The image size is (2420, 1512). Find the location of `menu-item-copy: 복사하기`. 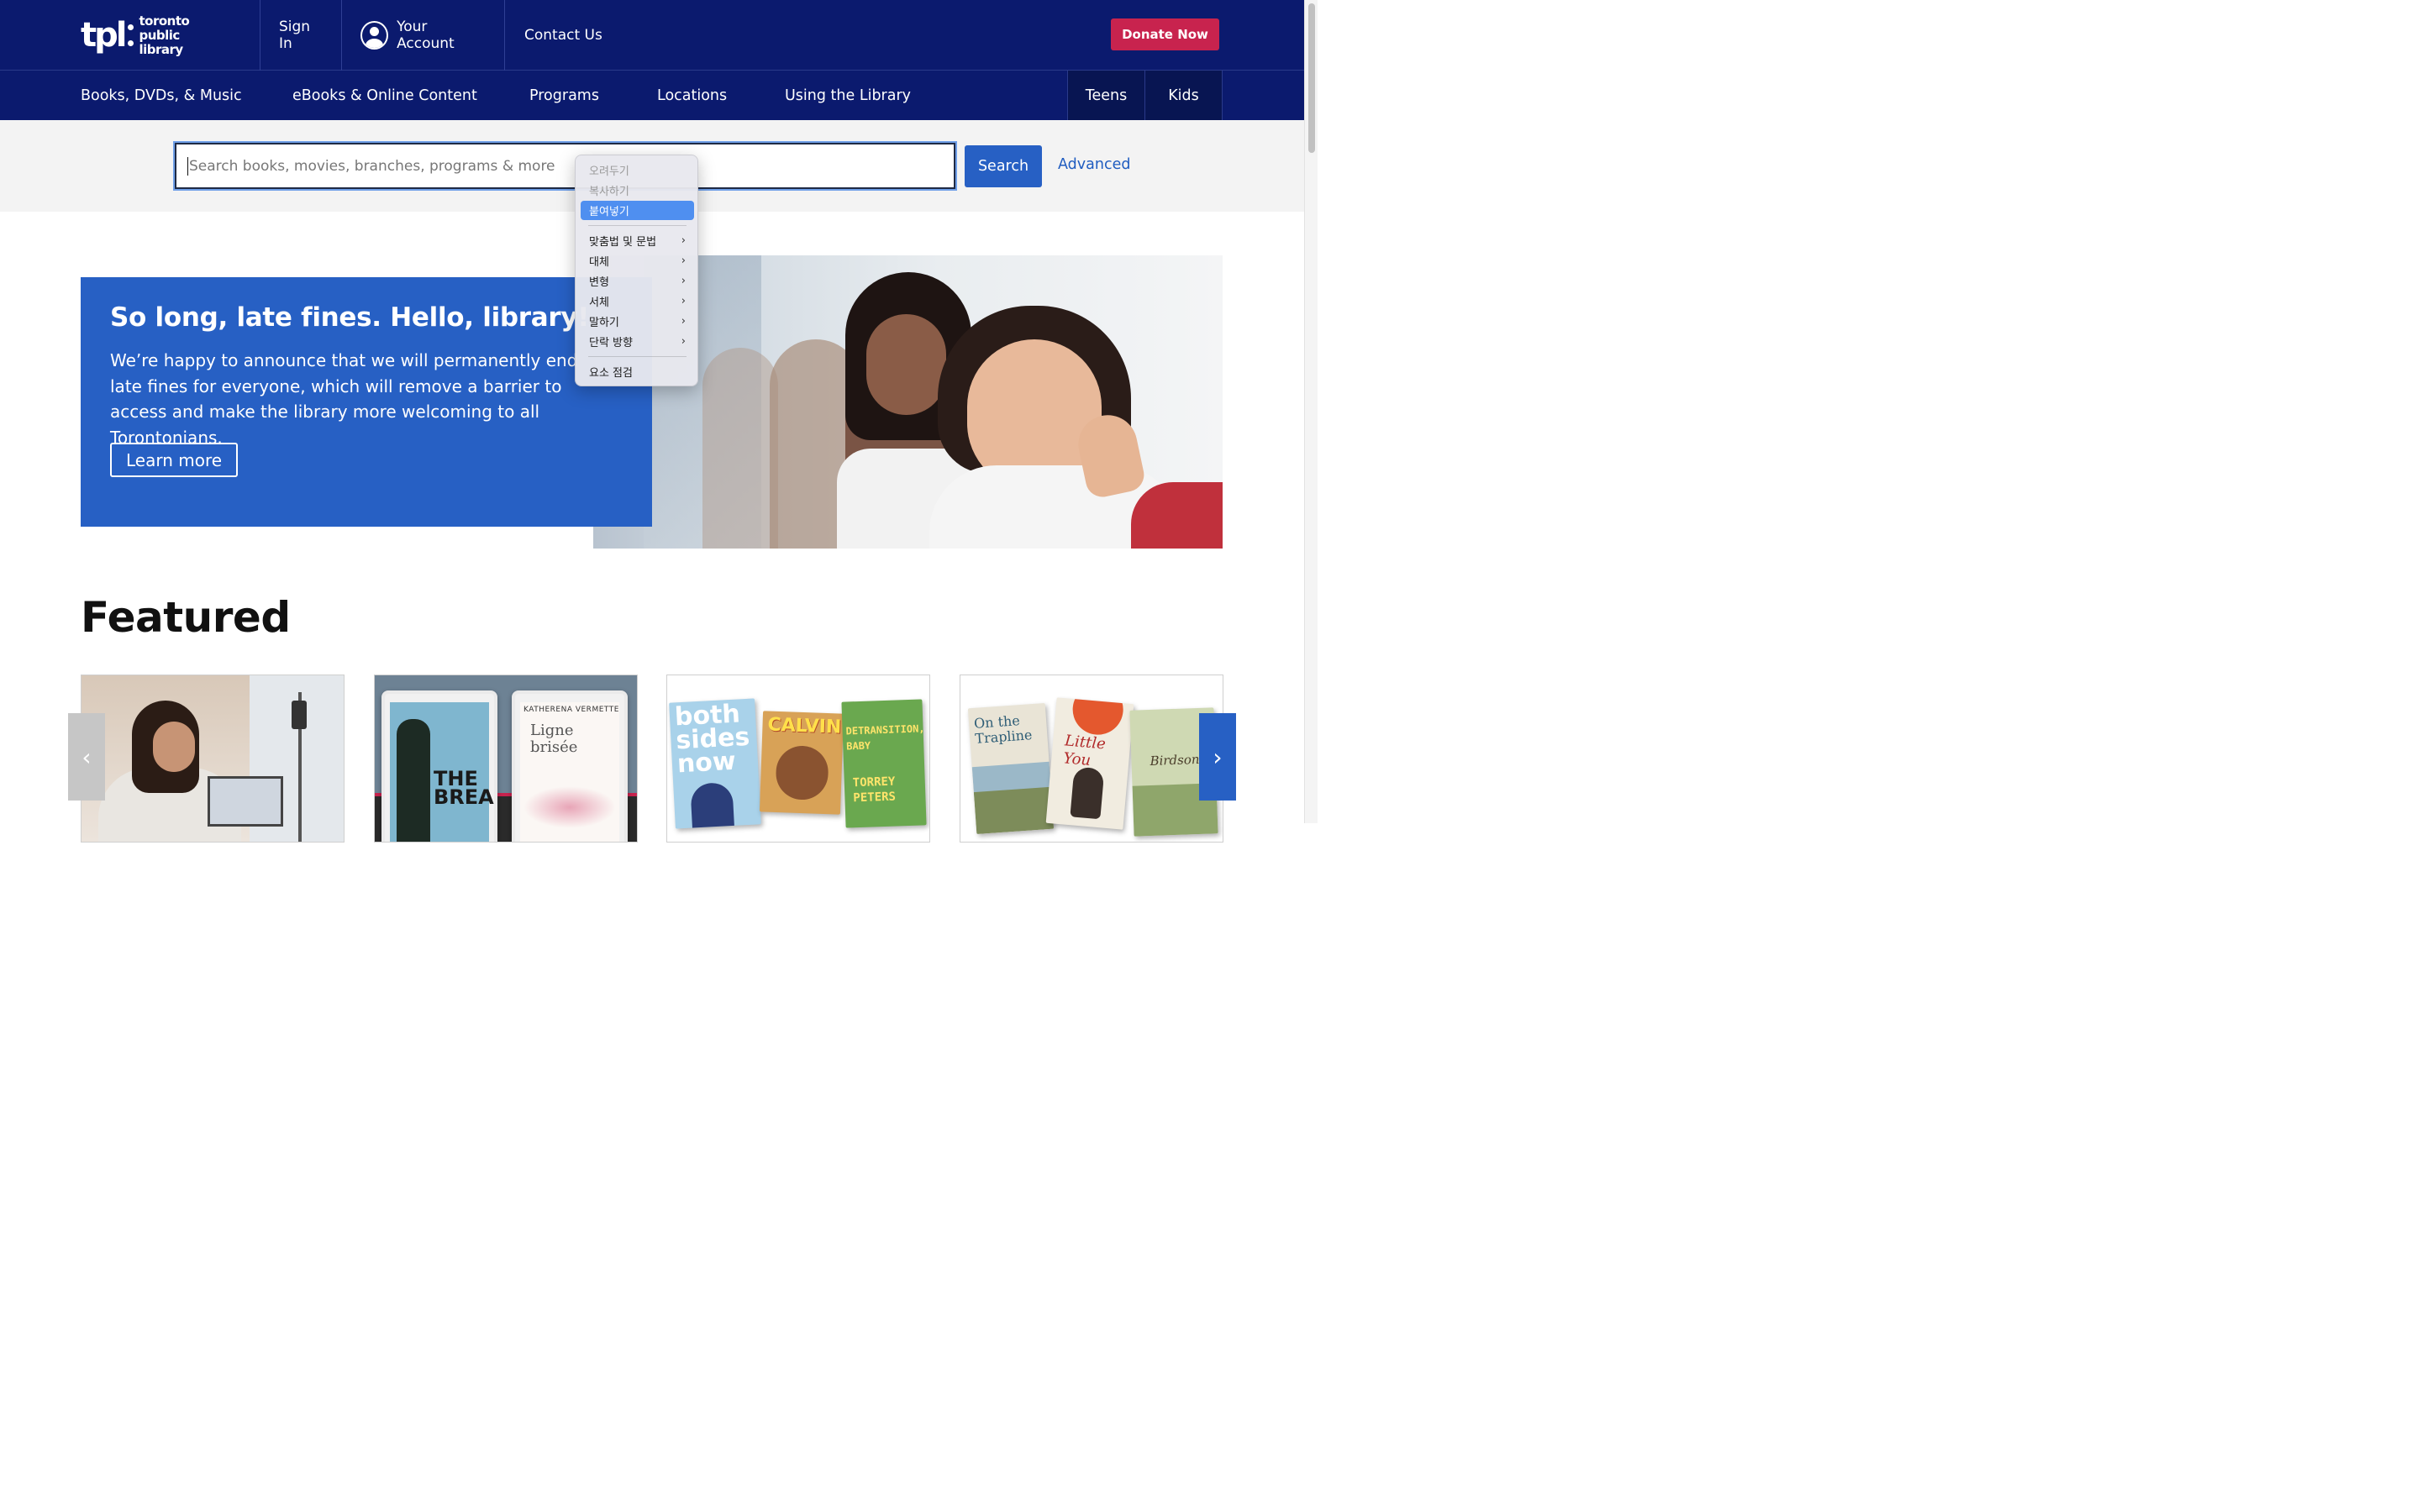

menu-item-copy: 복사하기 is located at coordinates (637, 190).